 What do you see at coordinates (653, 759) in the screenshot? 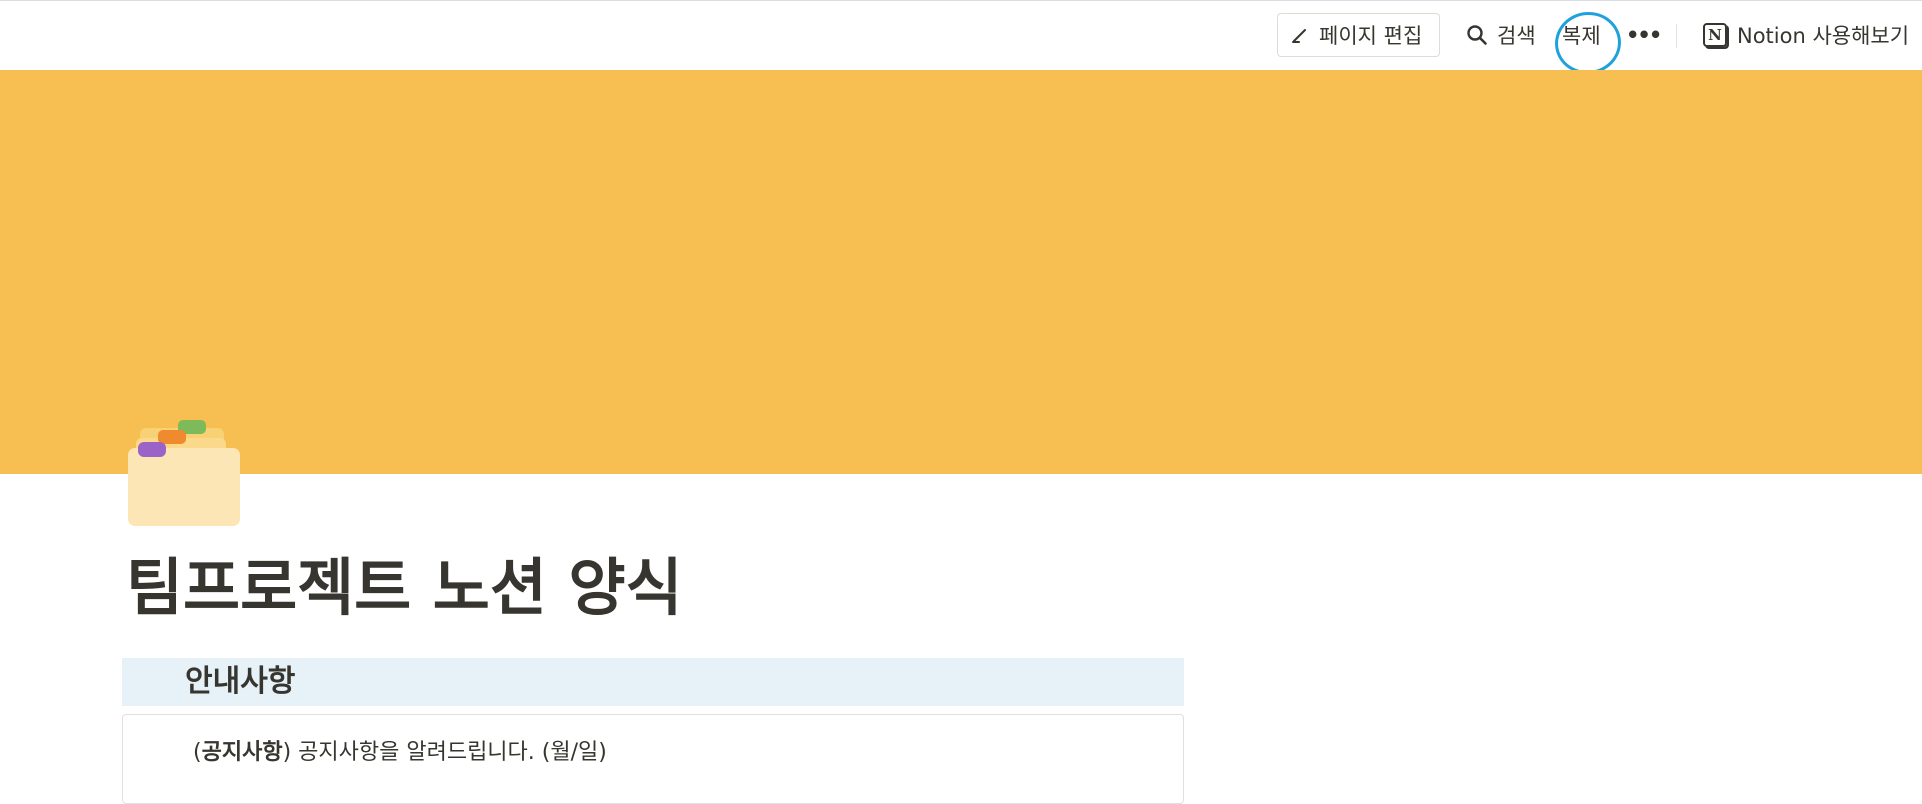
I see `notice-callout-body: (공지사항) 공지사항을 알려드립니다. (월/일)` at bounding box center [653, 759].